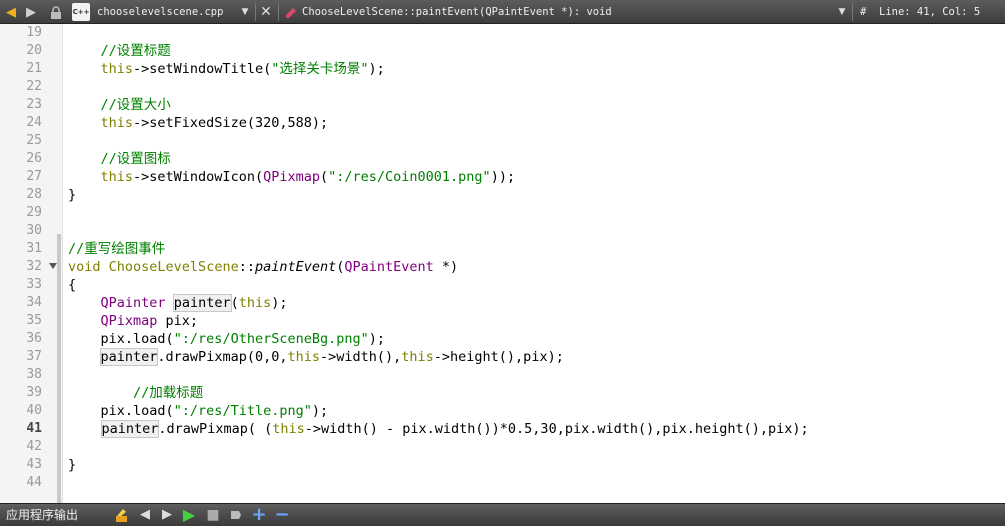 Image resolution: width=1005 pixels, height=526 pixels. Describe the element at coordinates (534, 393) in the screenshot. I see `code-line: //加载标题` at that location.